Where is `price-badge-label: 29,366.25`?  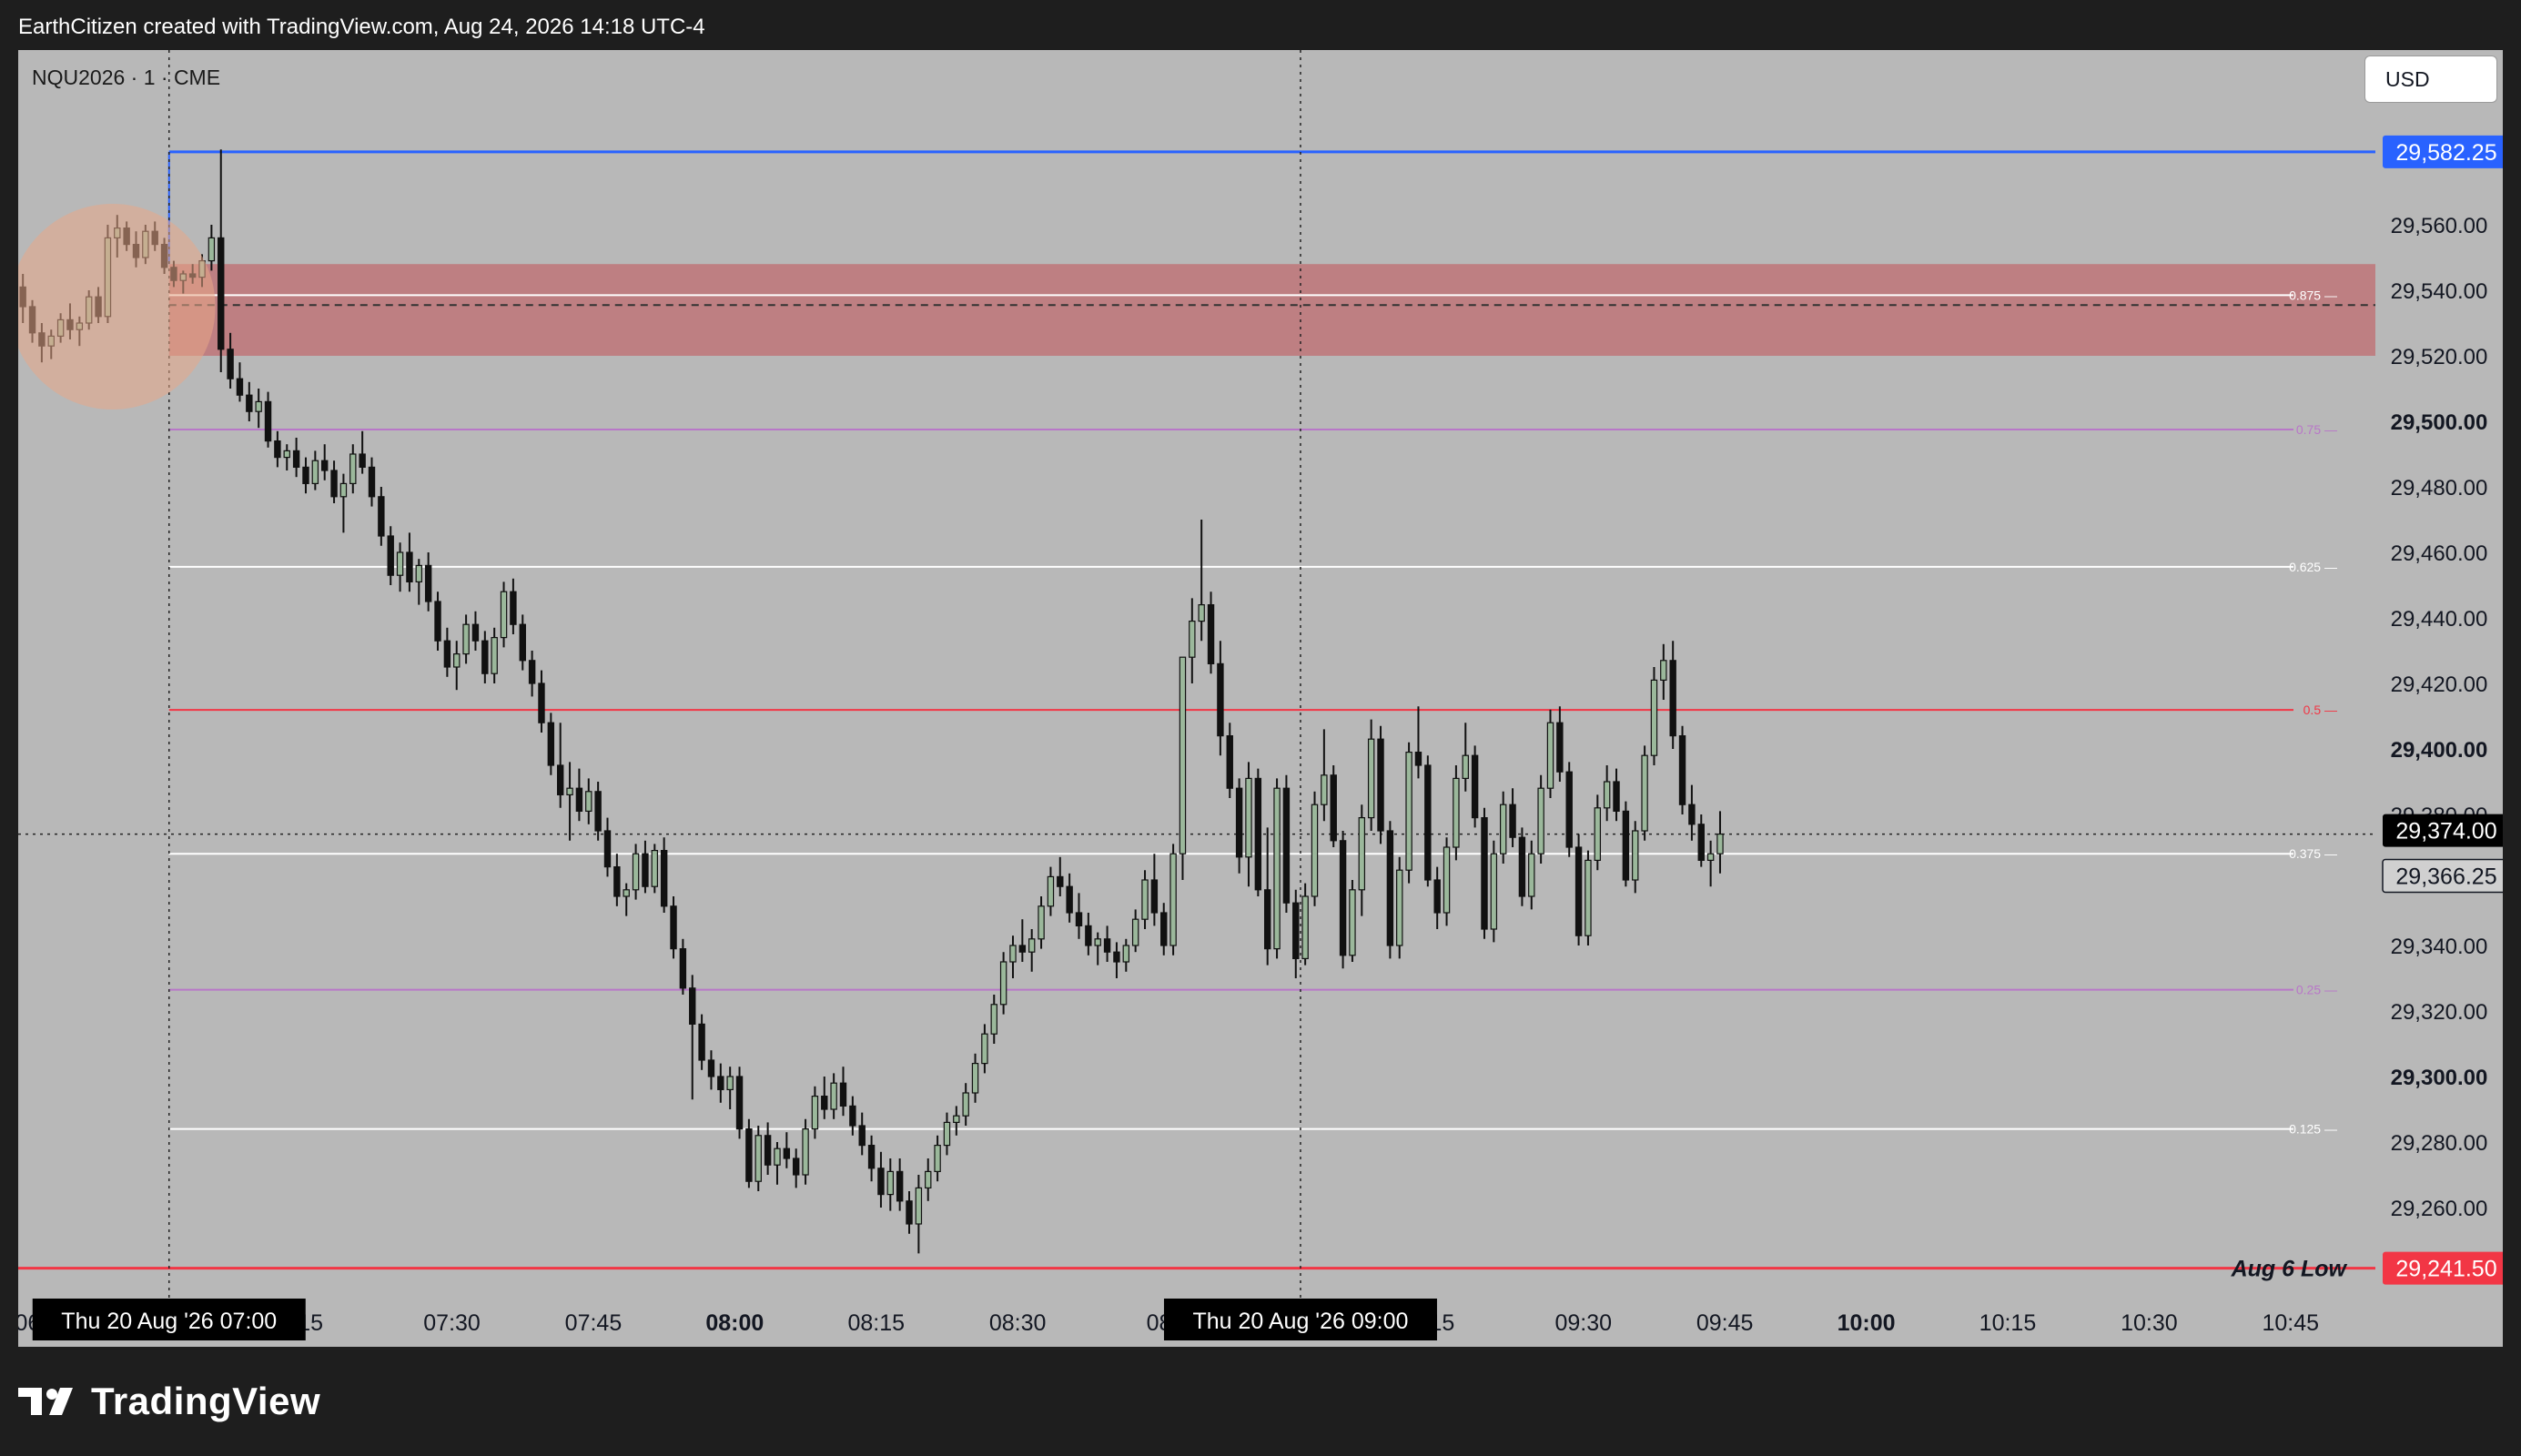
price-badge-label: 29,366.25 is located at coordinates (2446, 877).